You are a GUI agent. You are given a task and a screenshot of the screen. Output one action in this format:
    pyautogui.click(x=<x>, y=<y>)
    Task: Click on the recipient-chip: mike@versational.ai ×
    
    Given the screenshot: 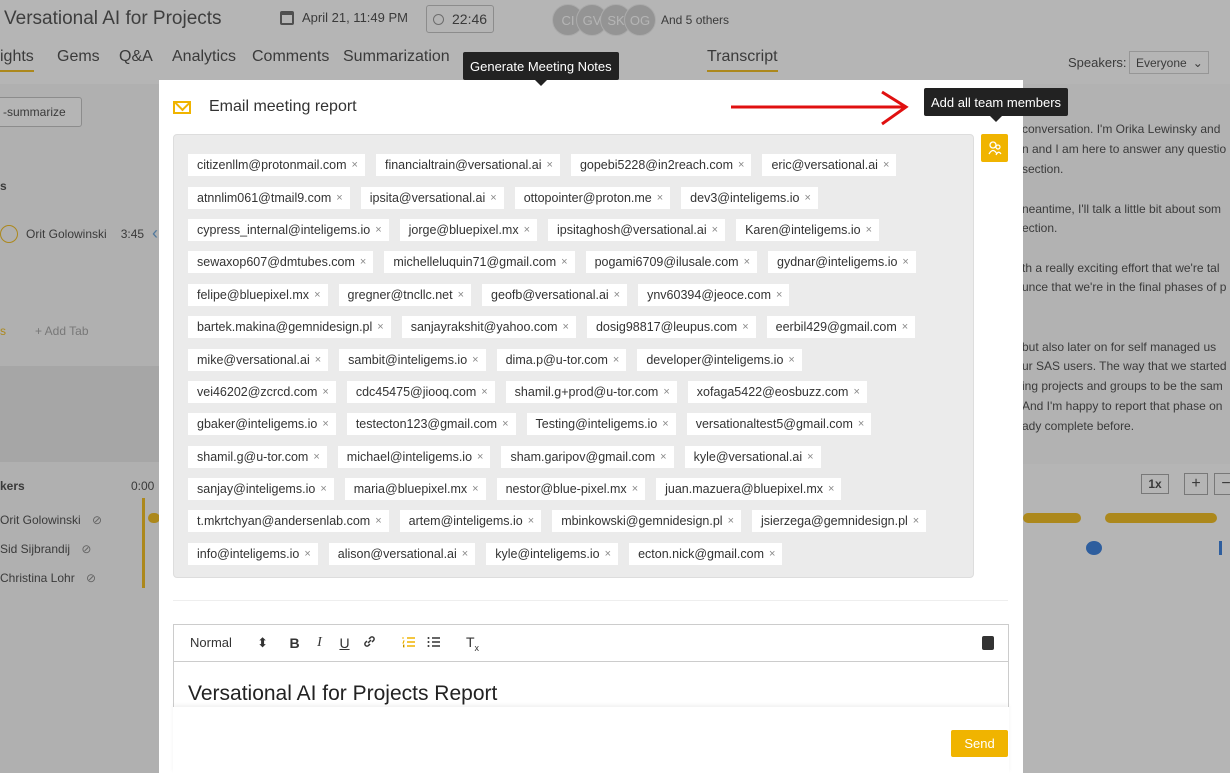 What is the action you would take?
    pyautogui.click(x=258, y=359)
    